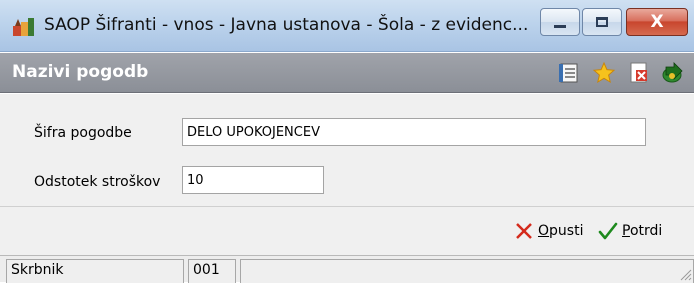  Describe the element at coordinates (80, 72) in the screenshot. I see `section-title: Nazivi pogodb` at that location.